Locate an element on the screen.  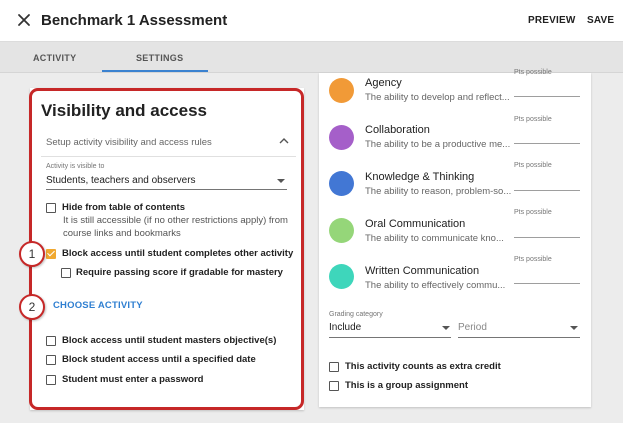
objective-name: Agency is located at coordinates (383, 83).